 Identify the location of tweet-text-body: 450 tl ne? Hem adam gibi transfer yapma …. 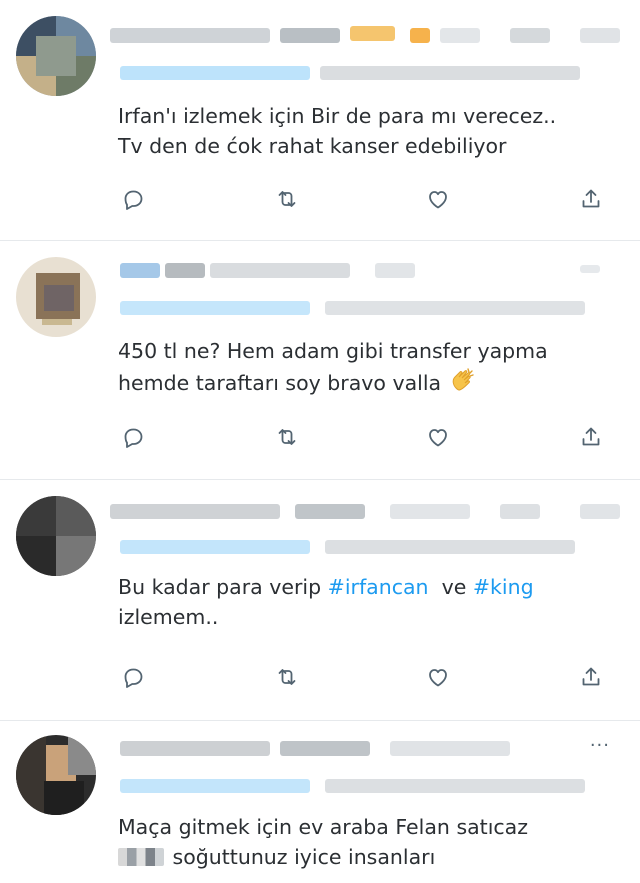
(333, 367).